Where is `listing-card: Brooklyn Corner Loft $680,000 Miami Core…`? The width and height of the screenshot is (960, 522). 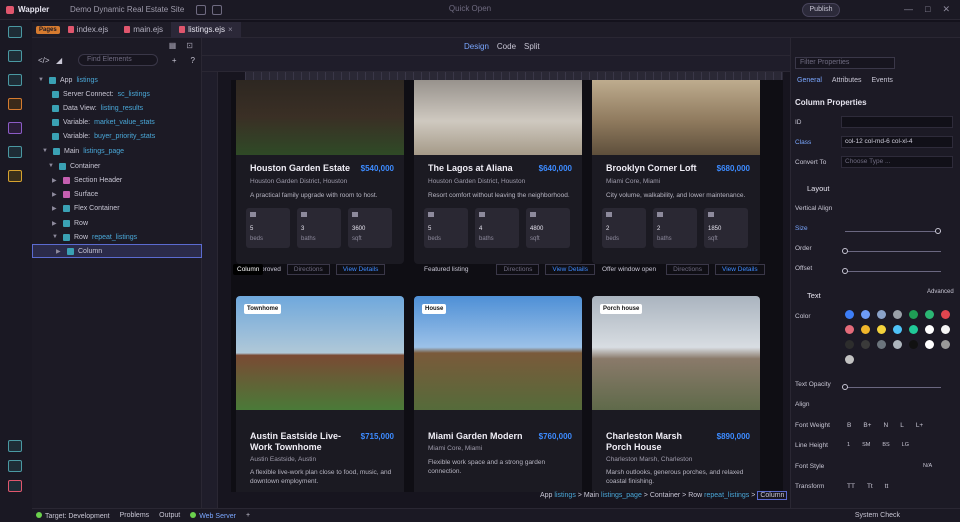
listing-card: Brooklyn Corner Loft $680,000 Miami Core… is located at coordinates (676, 172).